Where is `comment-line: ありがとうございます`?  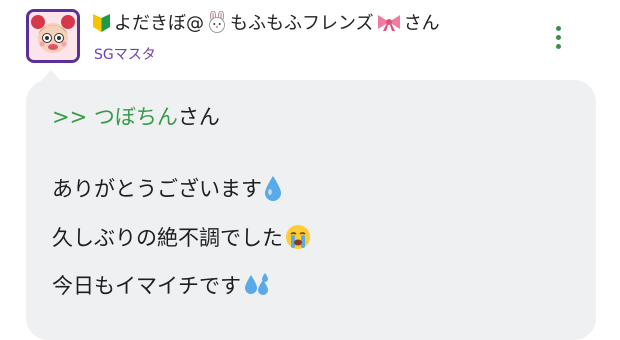
comment-line: ありがとうございます is located at coordinates (167, 188).